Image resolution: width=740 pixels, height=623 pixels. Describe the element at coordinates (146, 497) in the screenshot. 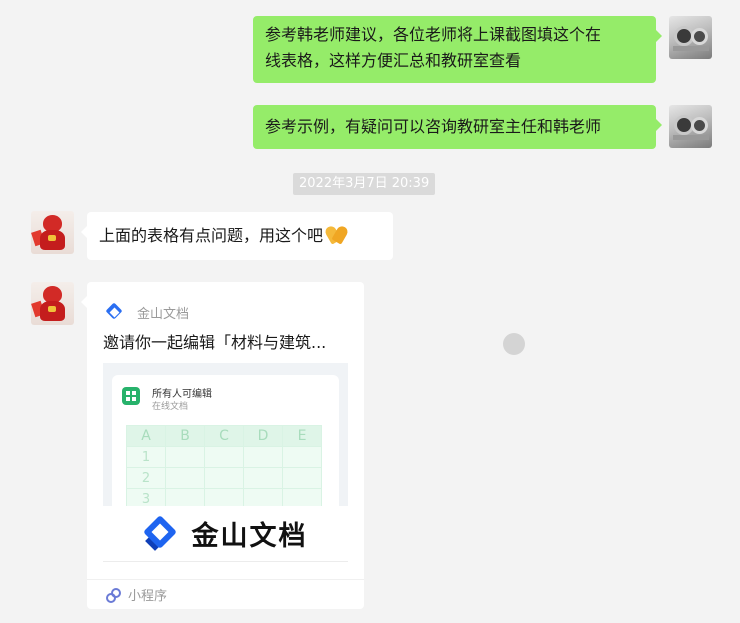

I see `row-number: 3` at that location.